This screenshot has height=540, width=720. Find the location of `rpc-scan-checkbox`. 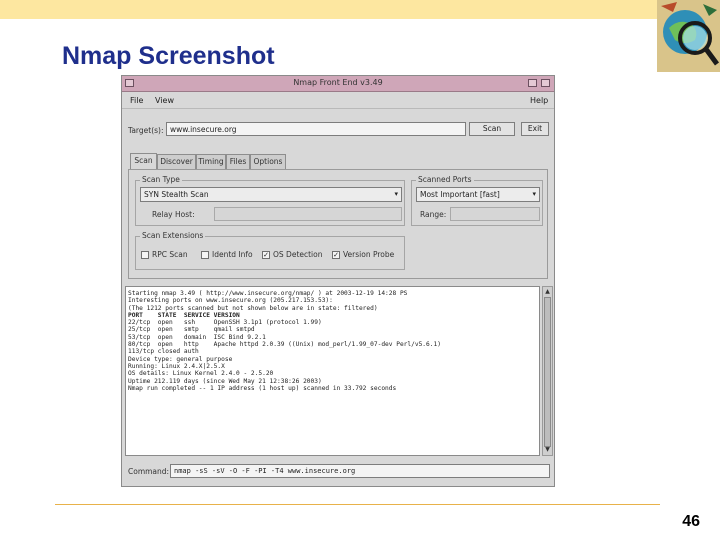

rpc-scan-checkbox is located at coordinates (145, 255).